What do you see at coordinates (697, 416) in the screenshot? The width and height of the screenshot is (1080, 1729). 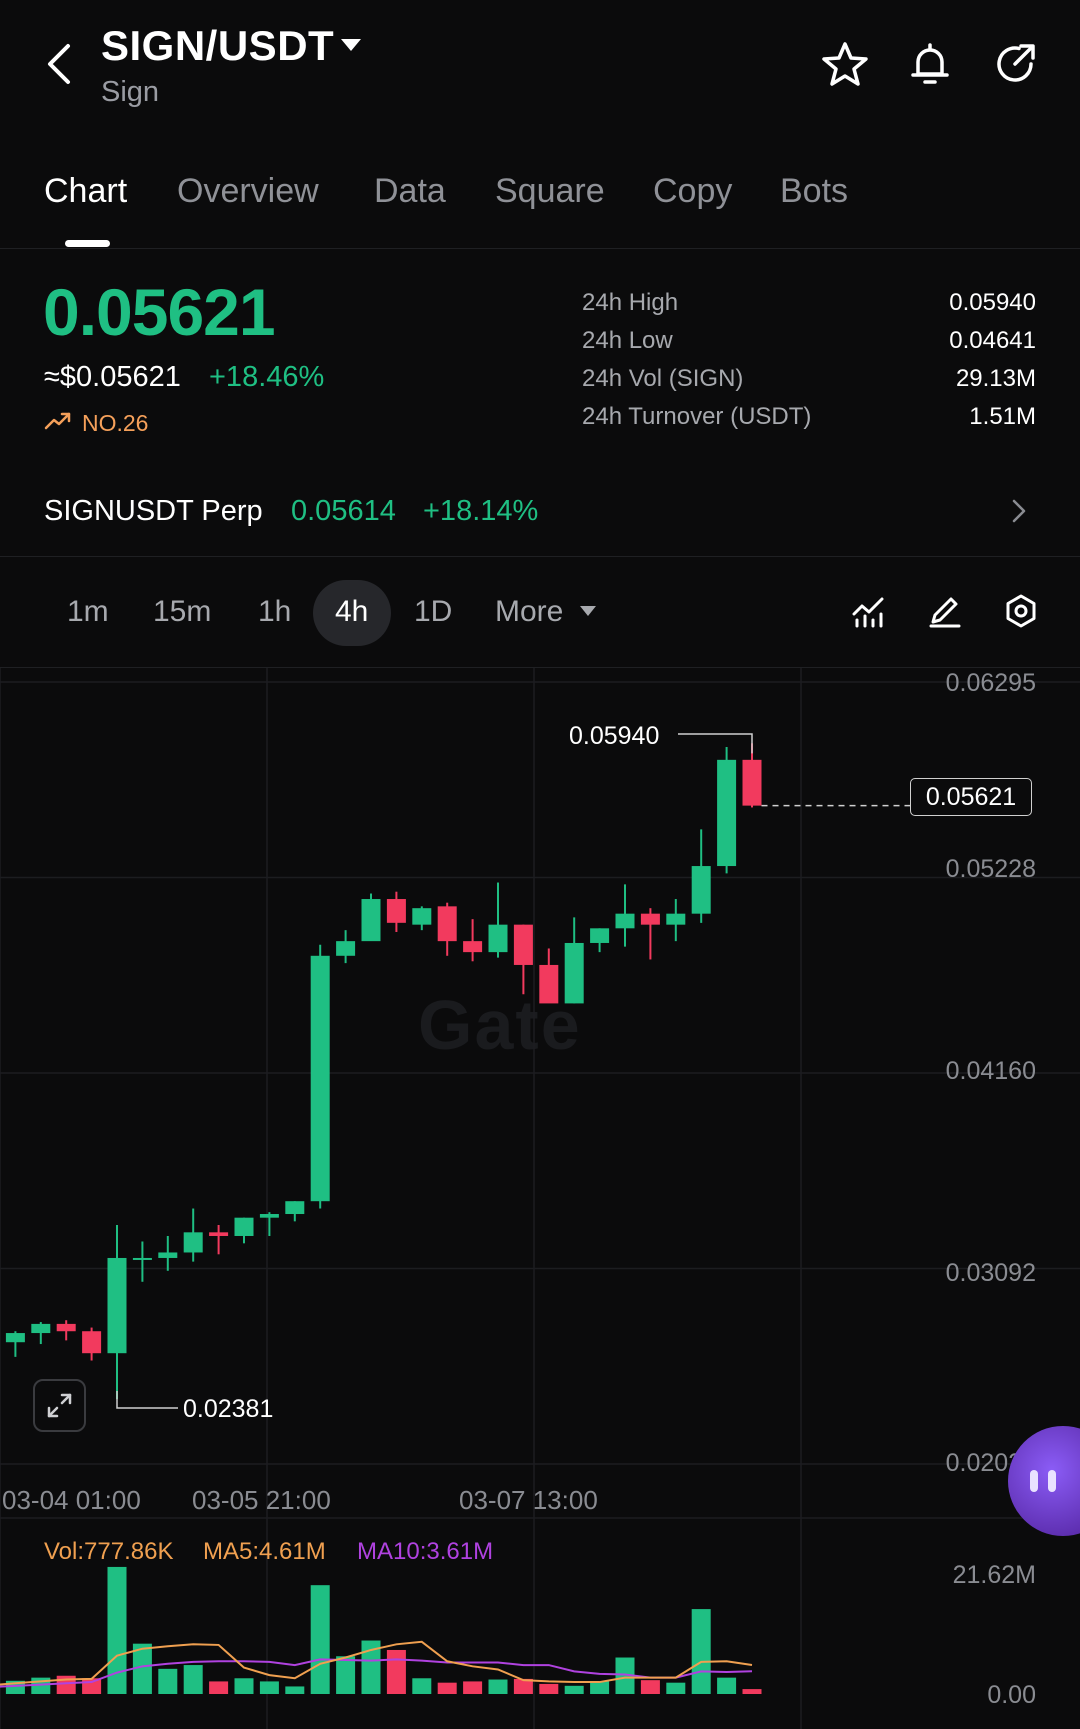 I see `stat-label-turnover: 24h Turnover (USDT)` at bounding box center [697, 416].